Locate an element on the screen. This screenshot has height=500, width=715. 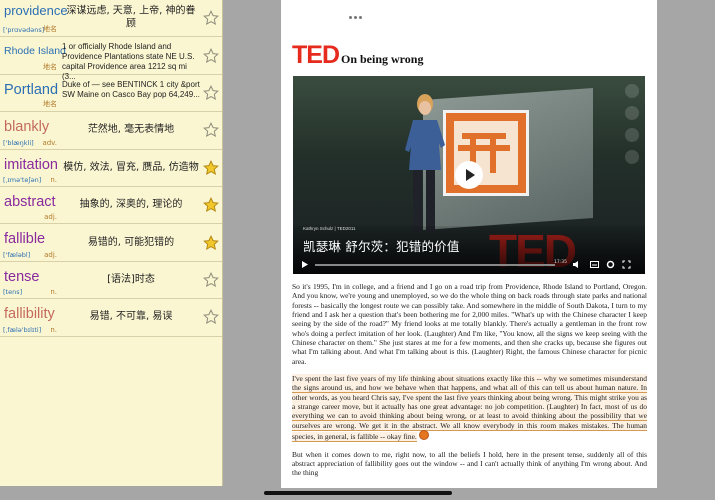
heart-icon is located at coordinates (632, 135).